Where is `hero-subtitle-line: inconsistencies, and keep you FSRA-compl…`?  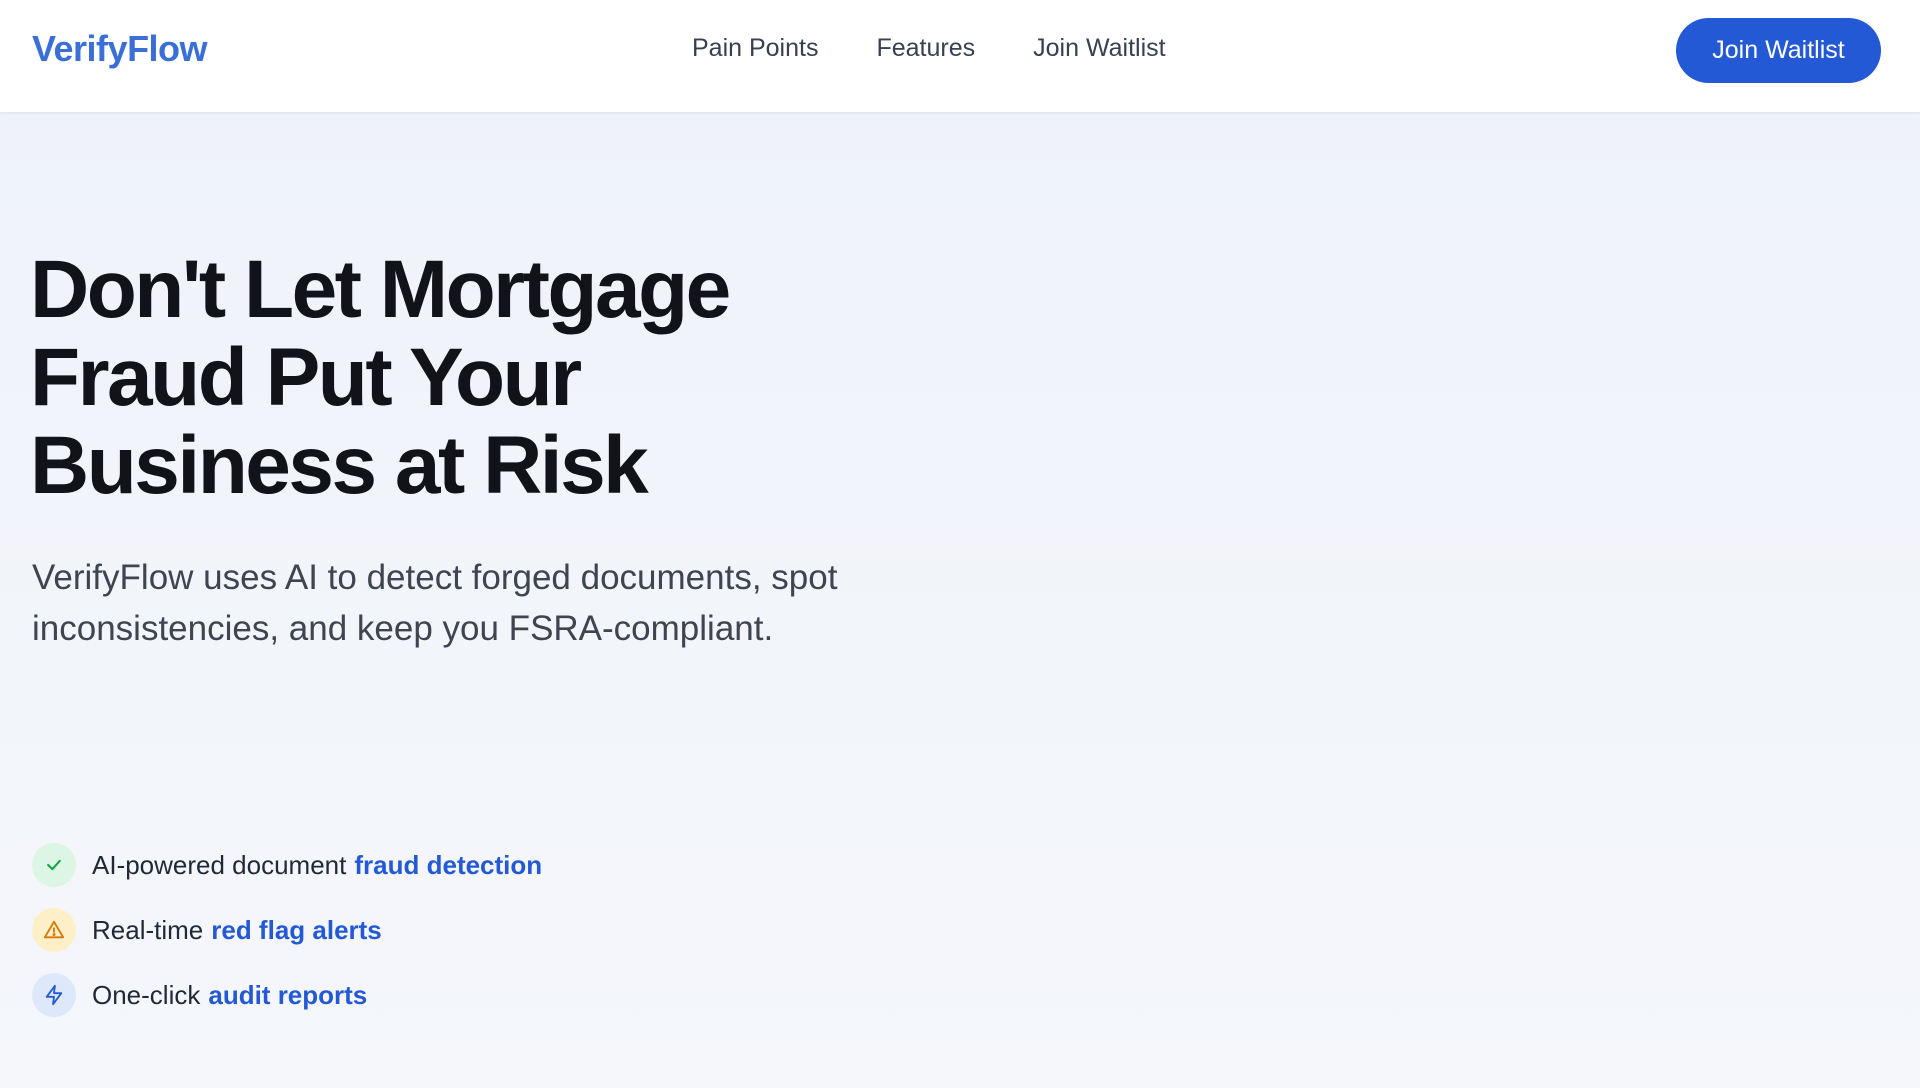
hero-subtitle-line: inconsistencies, and keep you FSRA-compl… is located at coordinates (403, 628).